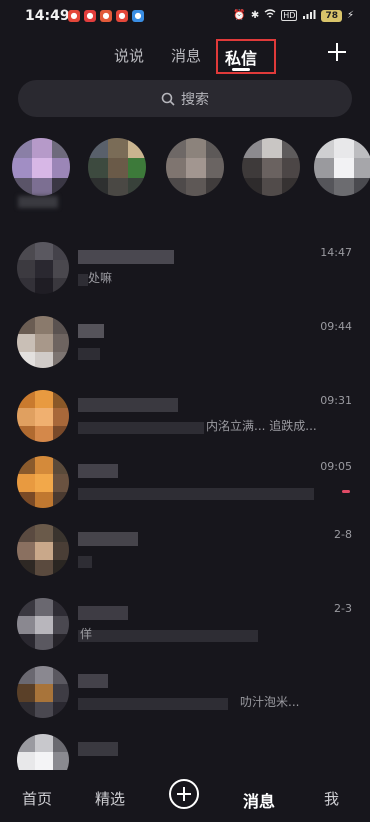  I want to click on bottom-navigation: 首页 精选 消息 我, so click(185, 796).